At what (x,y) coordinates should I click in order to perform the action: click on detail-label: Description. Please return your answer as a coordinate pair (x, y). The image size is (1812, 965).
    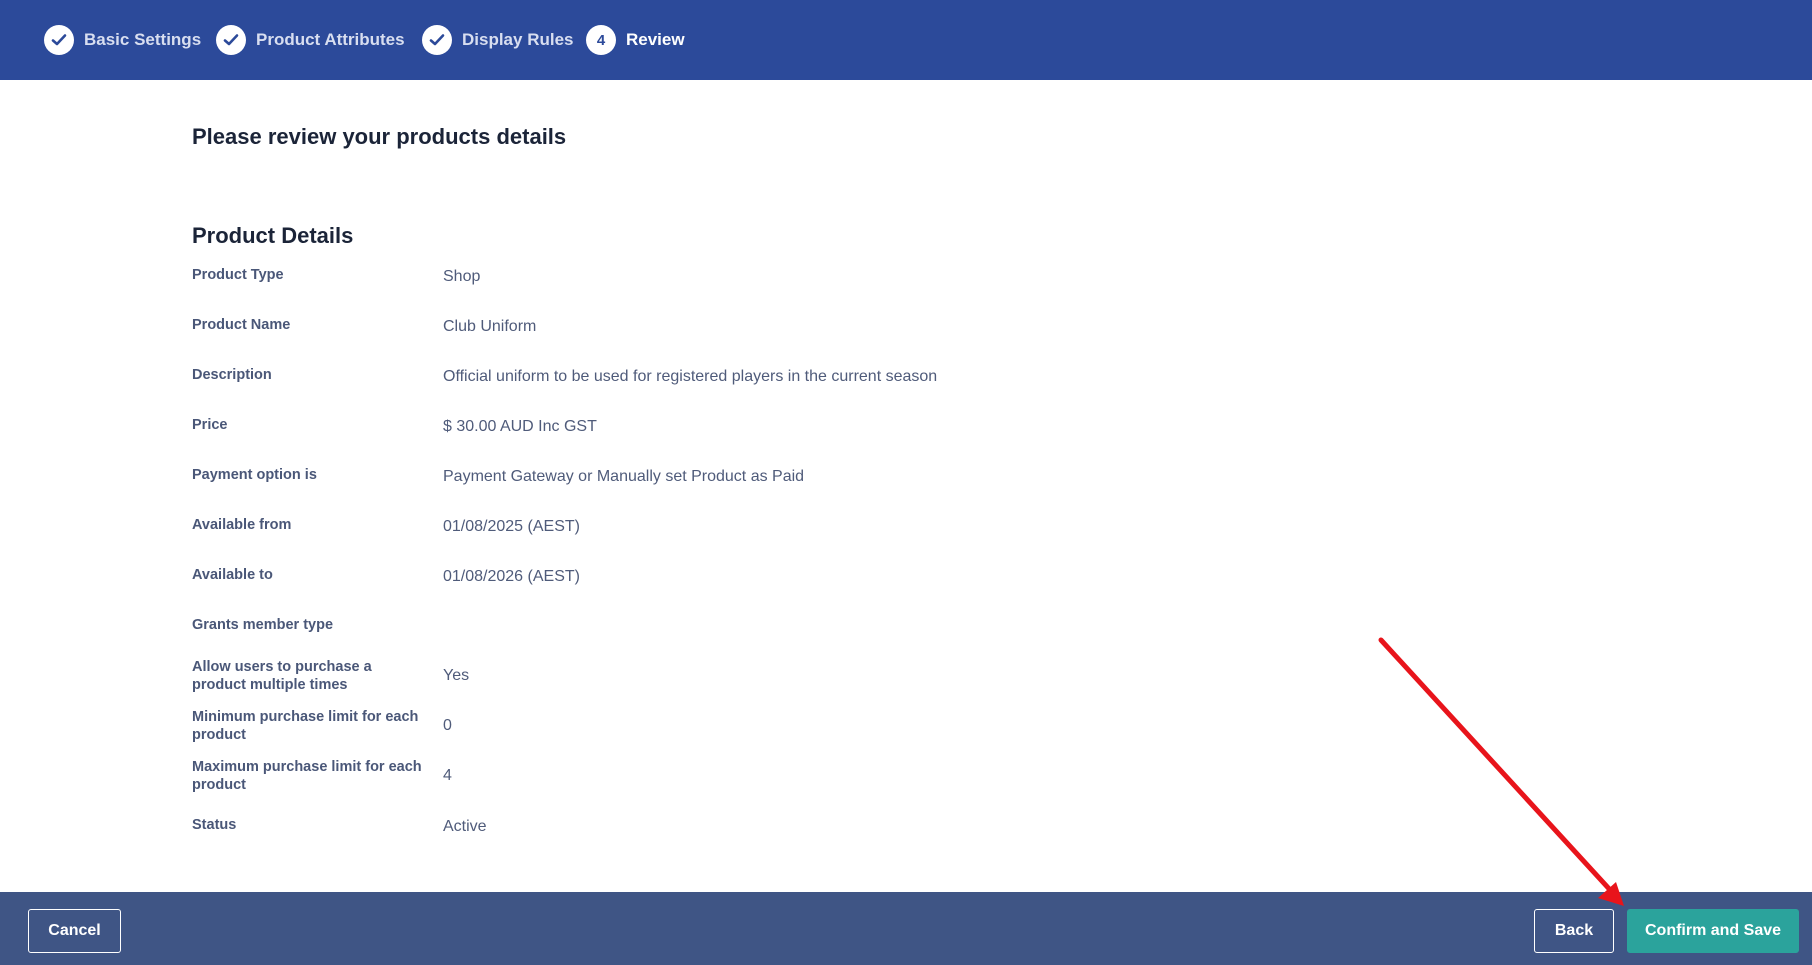
    Looking at the image, I should click on (232, 375).